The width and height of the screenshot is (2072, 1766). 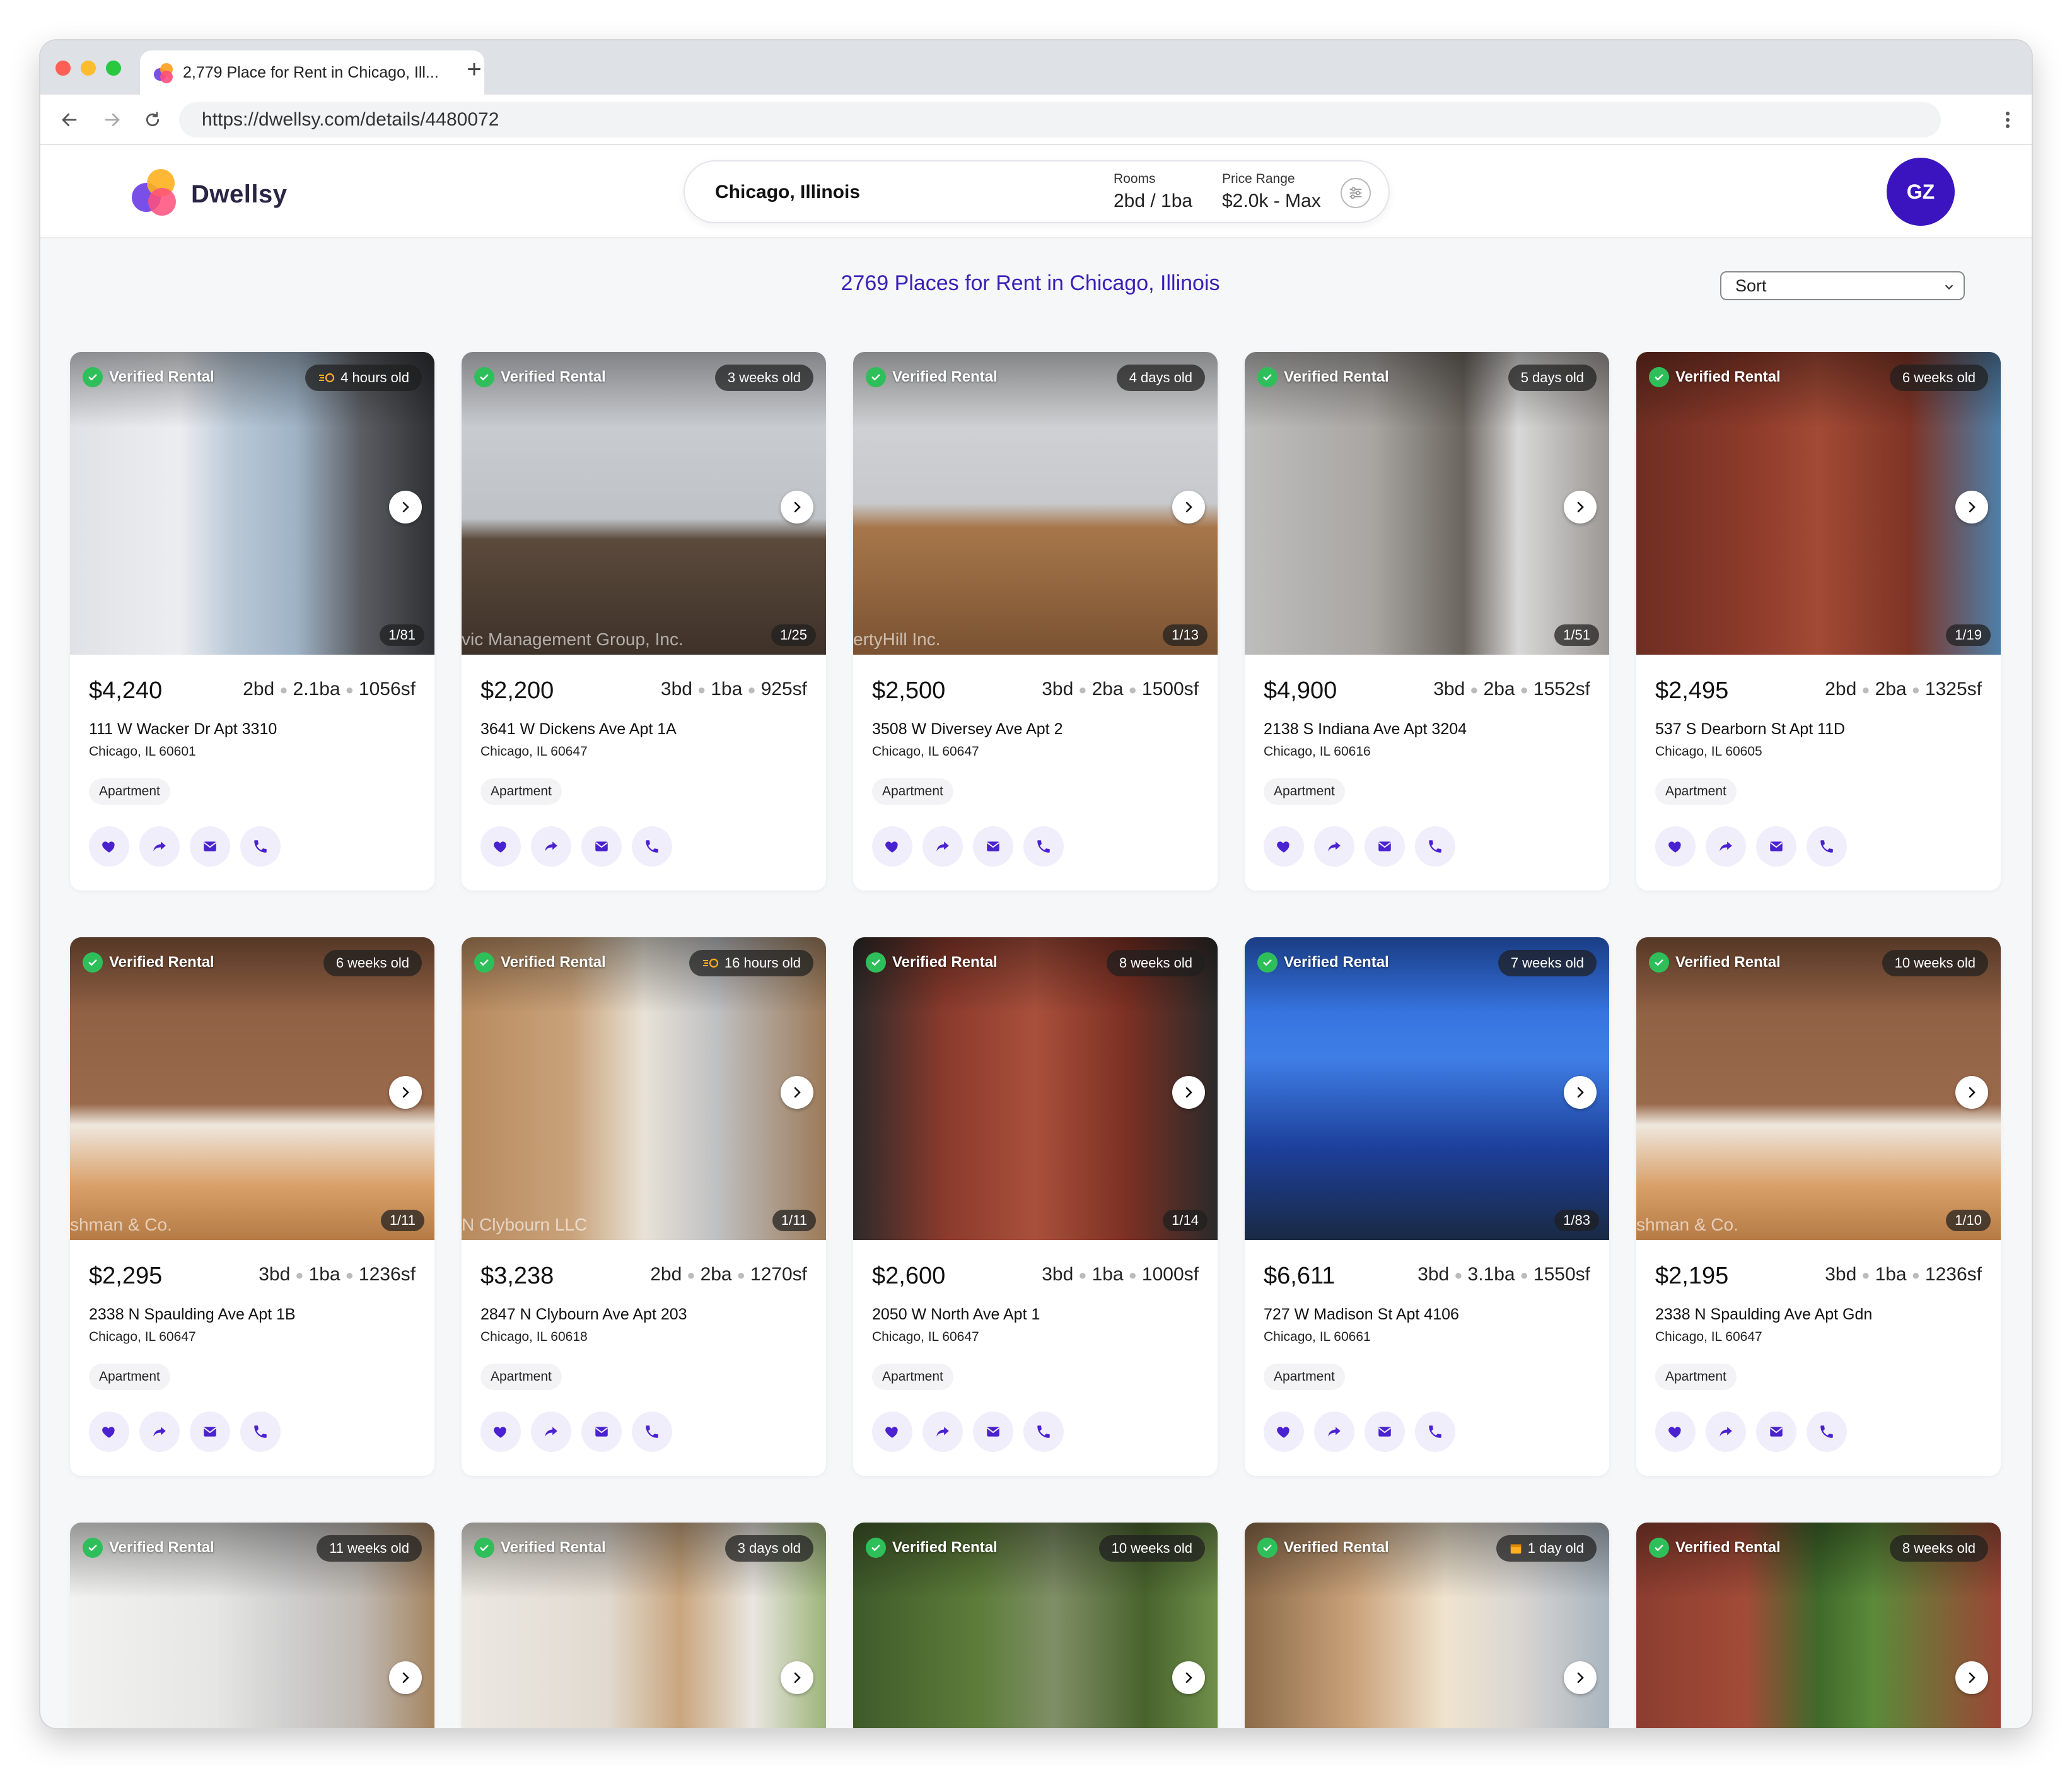 I want to click on minimize-window-button, so click(x=89, y=68).